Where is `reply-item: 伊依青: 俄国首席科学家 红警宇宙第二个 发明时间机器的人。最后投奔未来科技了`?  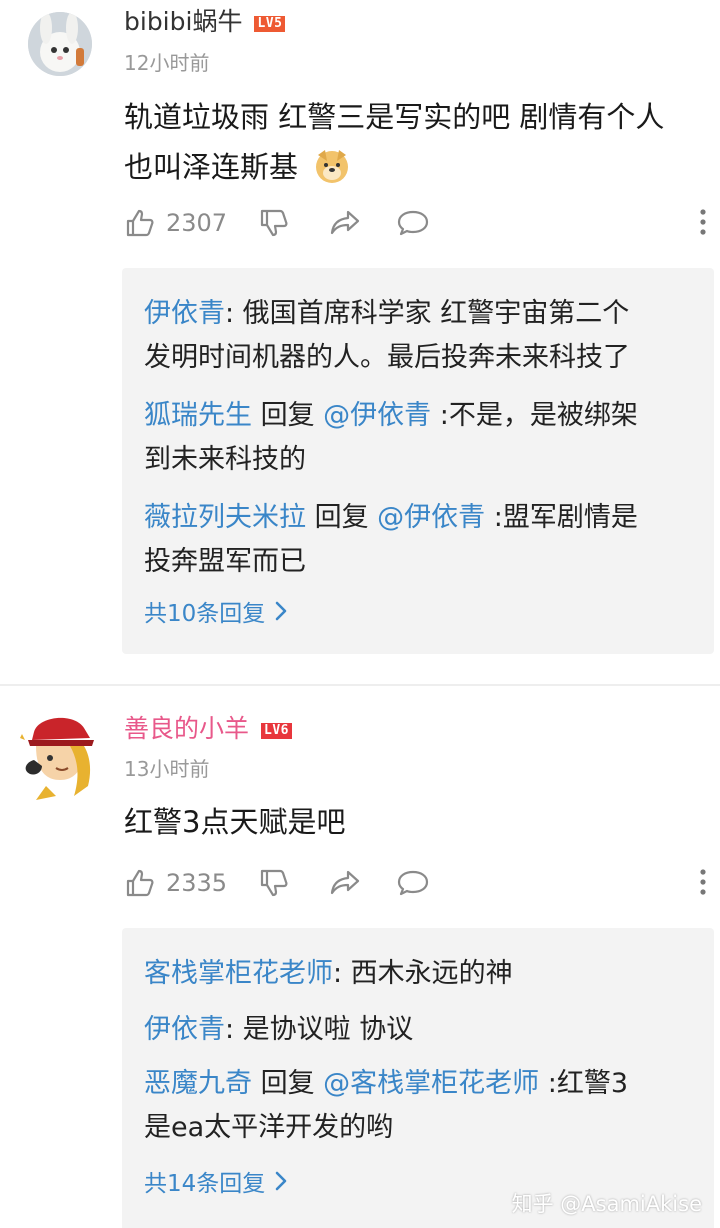 reply-item: 伊依青: 俄国首席科学家 红警宇宙第二个 发明时间机器的人。最后投奔未来科技了 is located at coordinates (419, 336).